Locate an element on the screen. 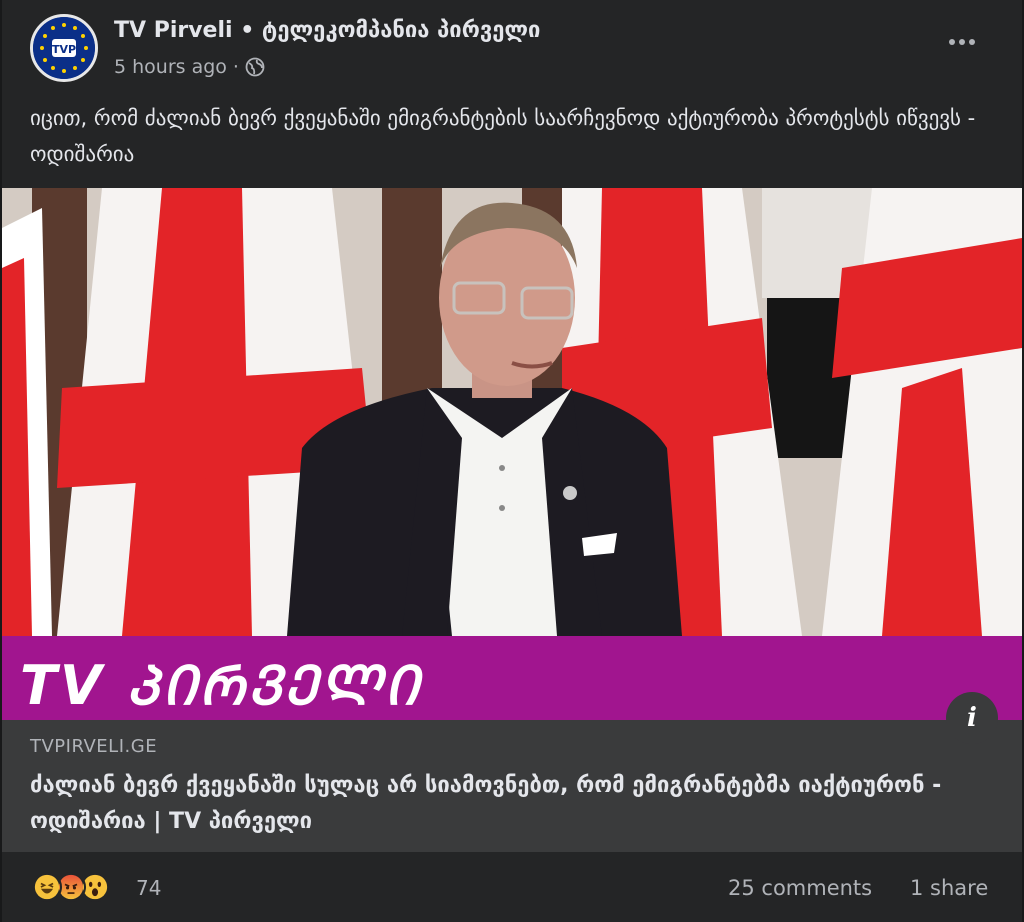 The width and height of the screenshot is (1024, 922). page-avatar: TVP is located at coordinates (64, 48).